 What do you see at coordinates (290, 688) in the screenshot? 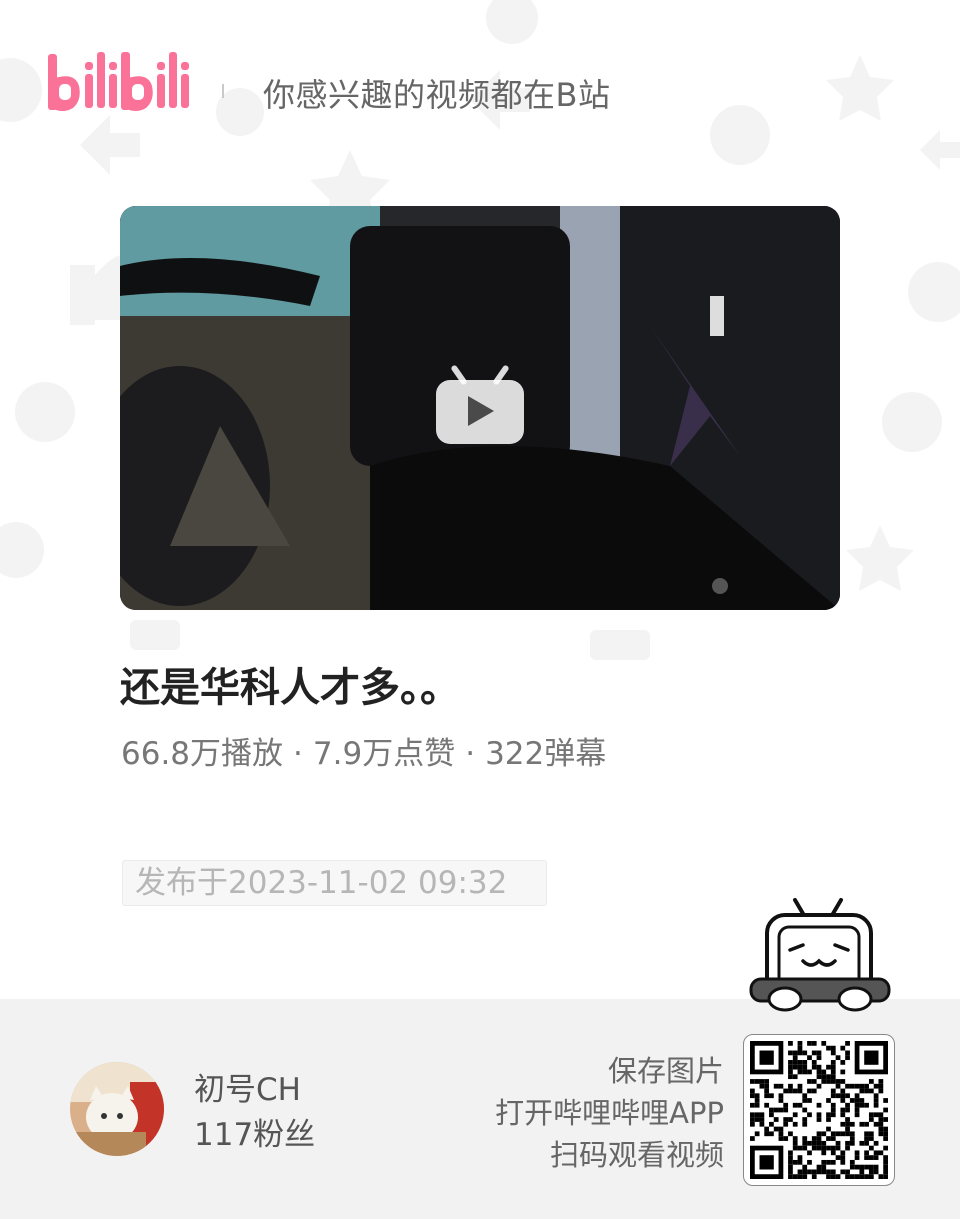
I see `video-title: 还是华科人才多。。` at bounding box center [290, 688].